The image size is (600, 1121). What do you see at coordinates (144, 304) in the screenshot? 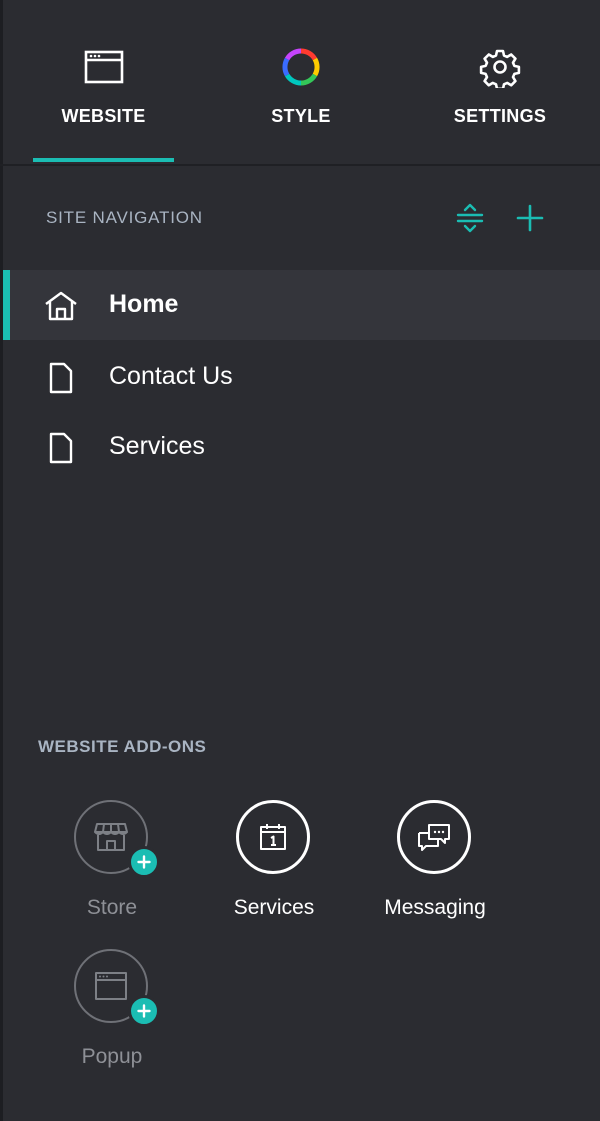
I see `page-label-home: Home` at bounding box center [144, 304].